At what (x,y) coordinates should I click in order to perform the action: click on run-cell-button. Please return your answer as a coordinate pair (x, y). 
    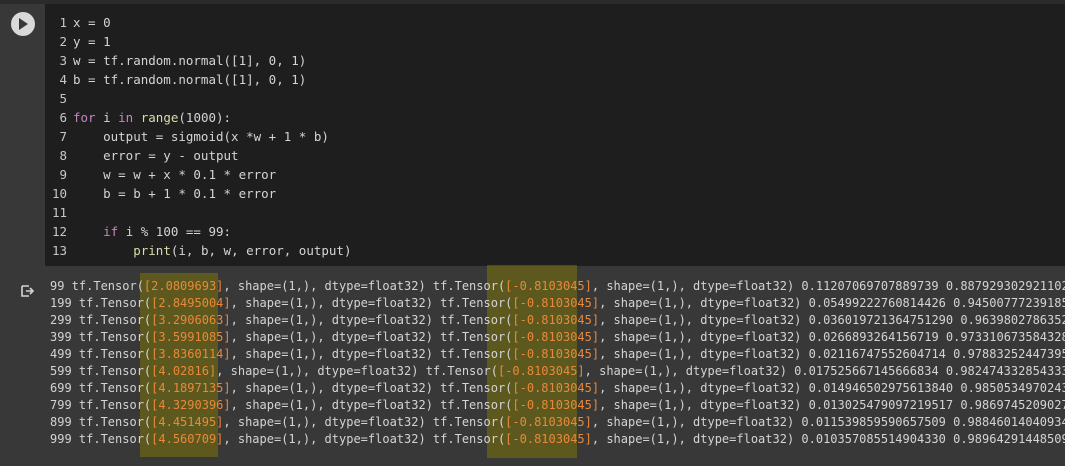
    Looking at the image, I should click on (23, 24).